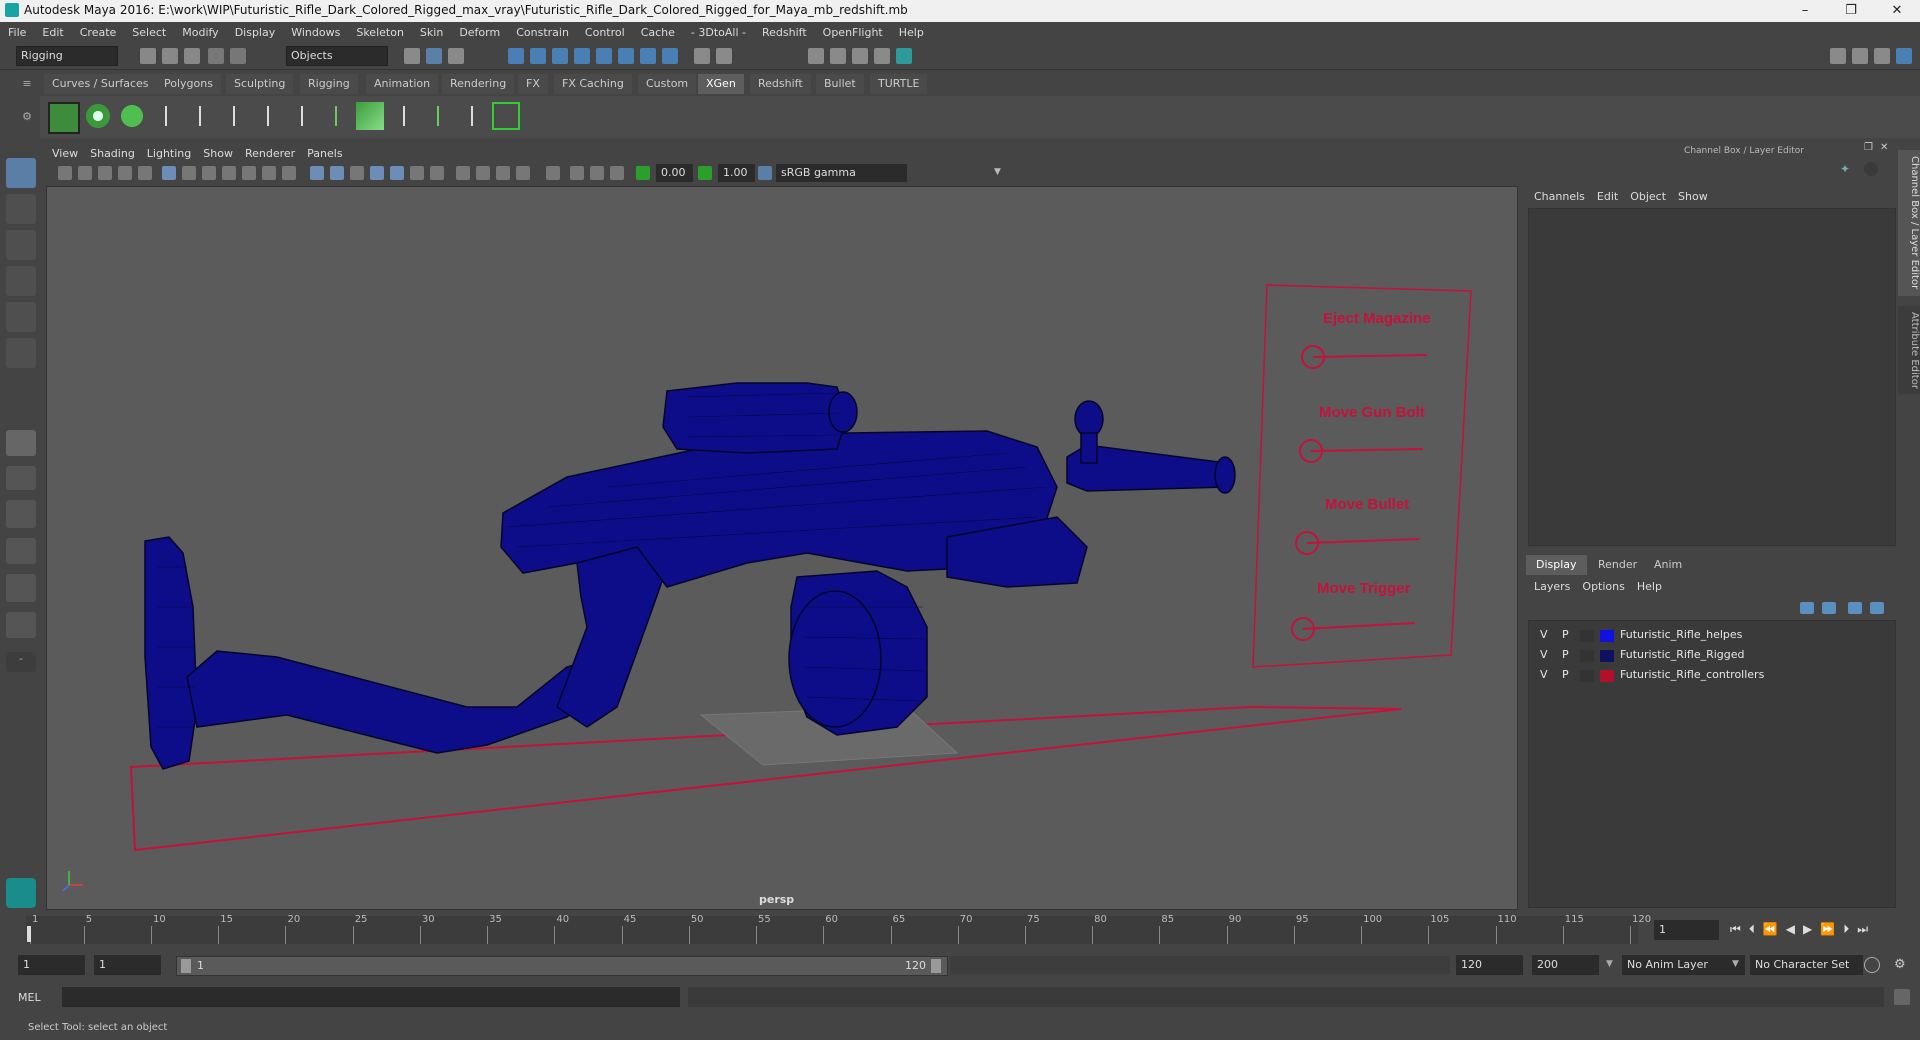 The image size is (1920, 1040). What do you see at coordinates (21, 281) in the screenshot?
I see `move-tool-icon` at bounding box center [21, 281].